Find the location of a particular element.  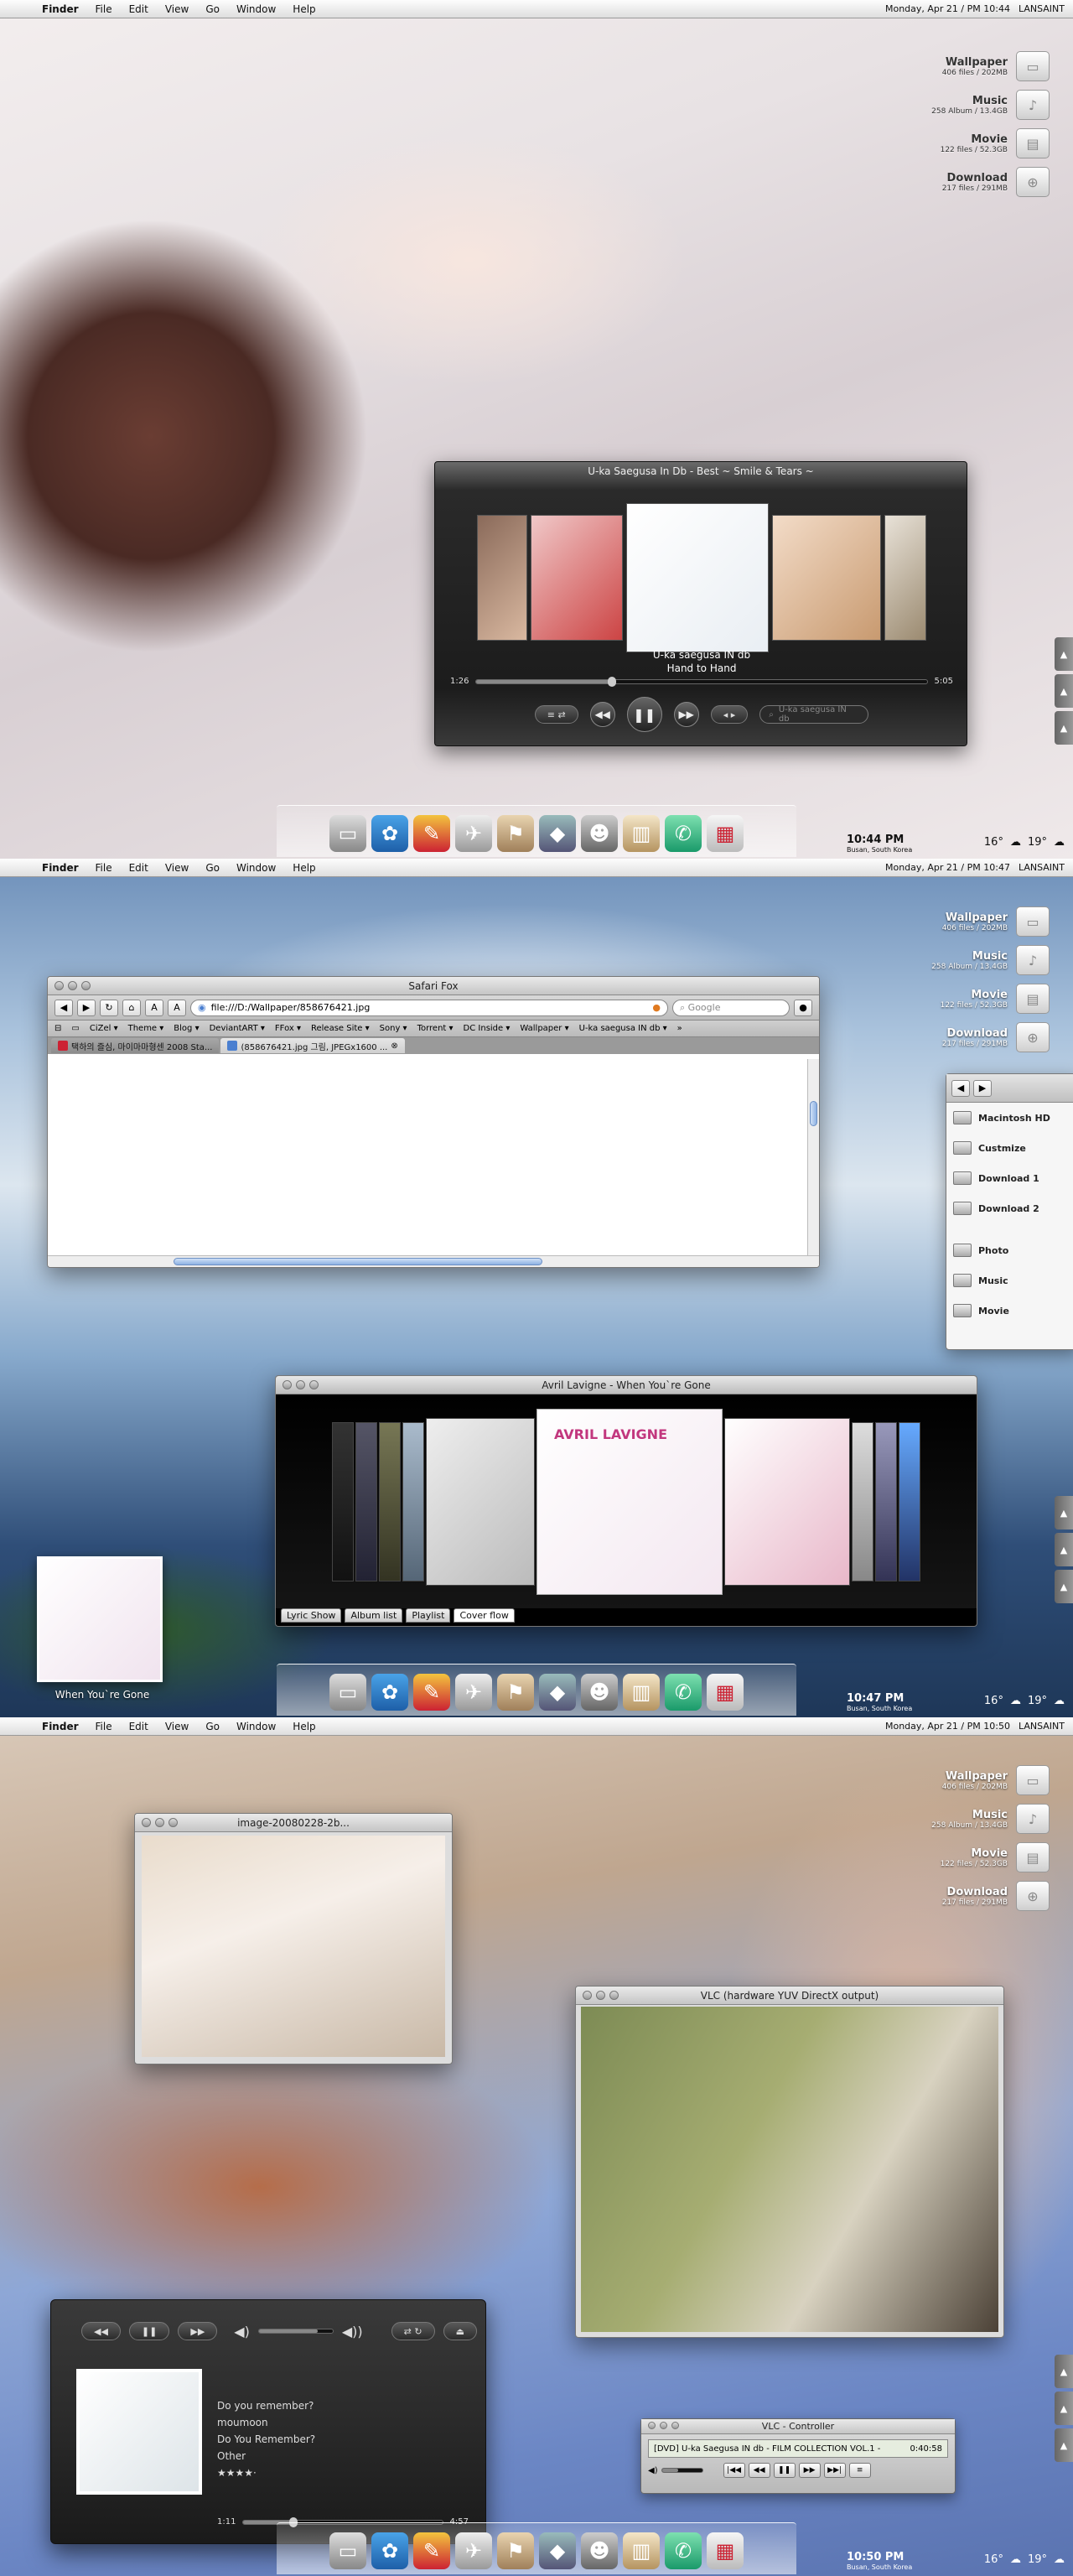

tab-playlist: Playlist is located at coordinates (428, 1615).